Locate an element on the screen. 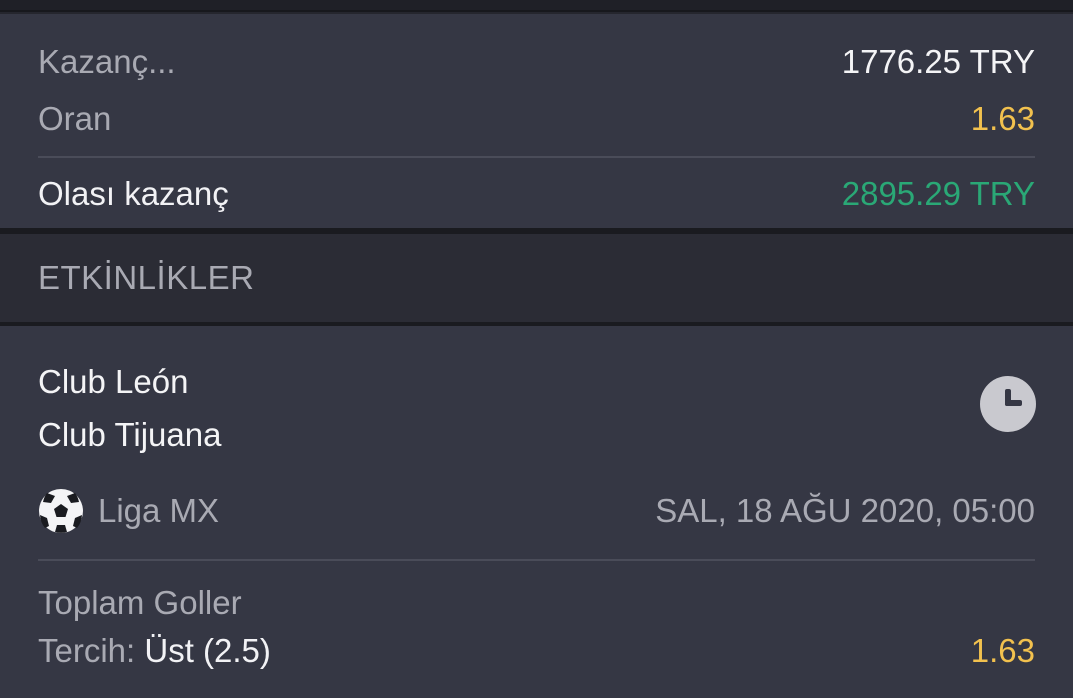 This screenshot has width=1073, height=698. odds-row: Oran 1.63 is located at coordinates (536, 119).